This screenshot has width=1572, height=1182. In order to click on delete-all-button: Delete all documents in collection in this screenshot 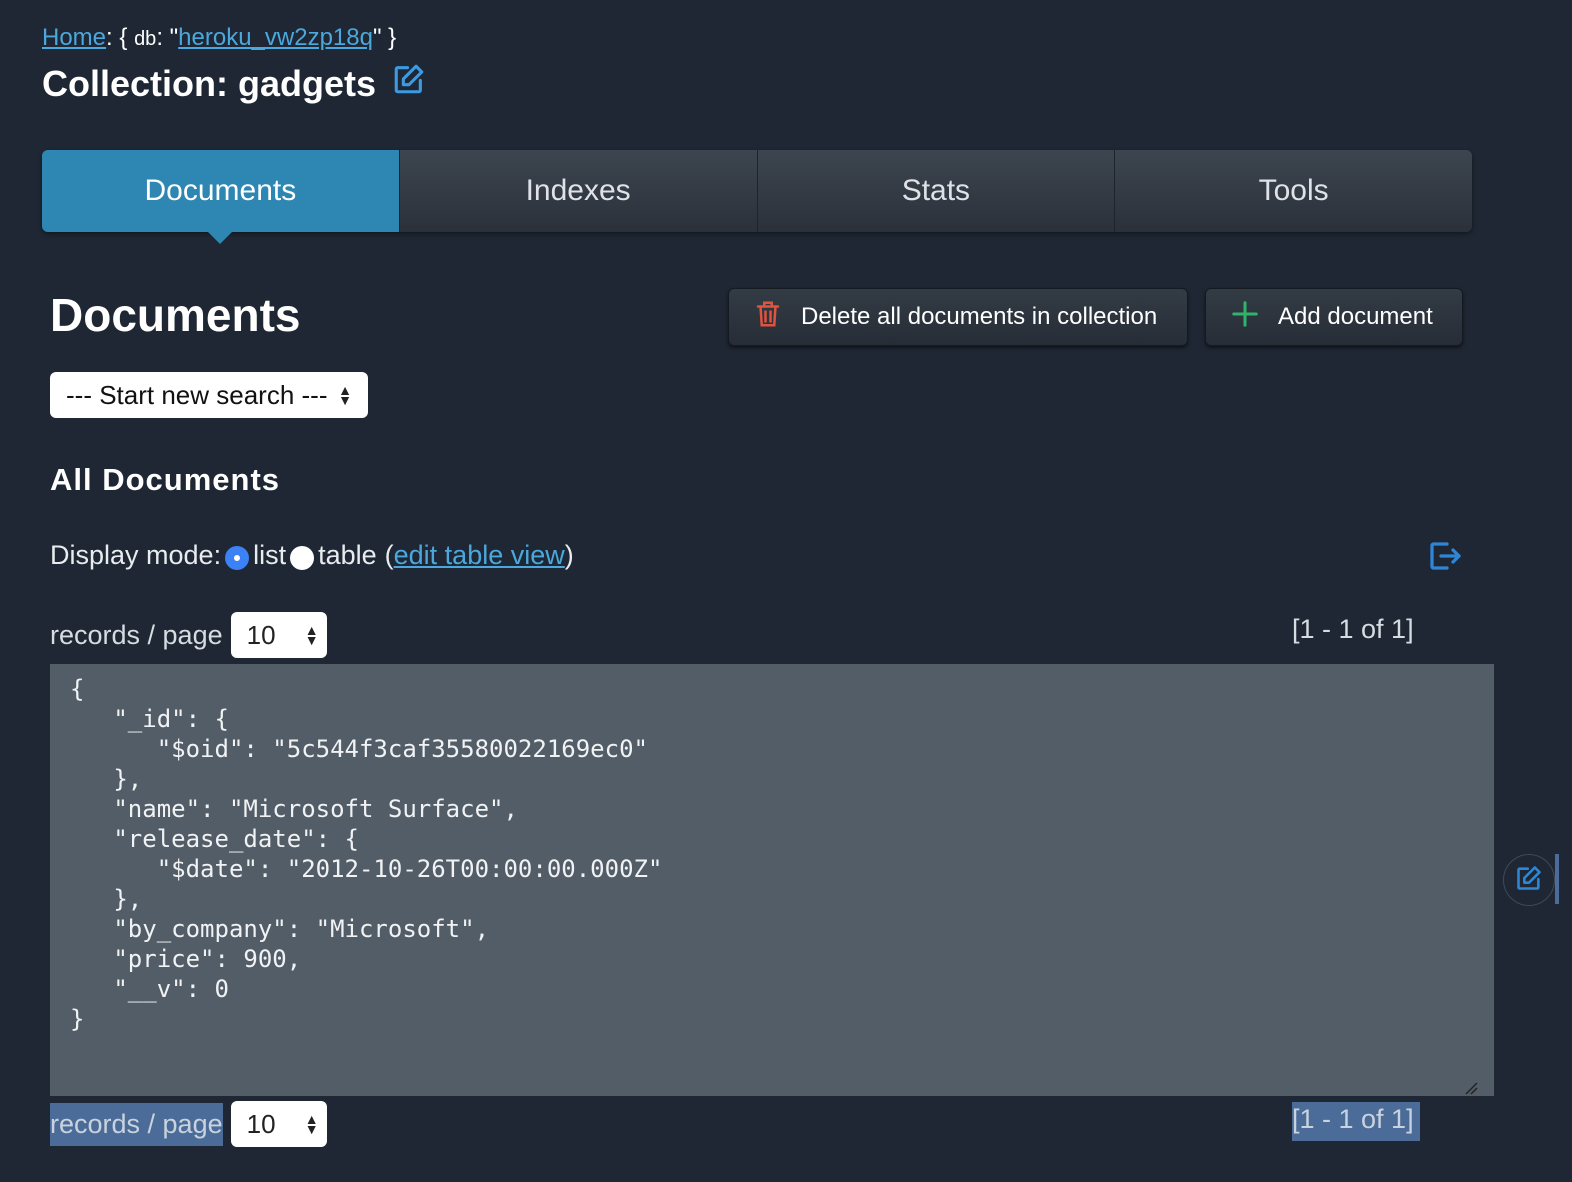, I will do `click(958, 317)`.